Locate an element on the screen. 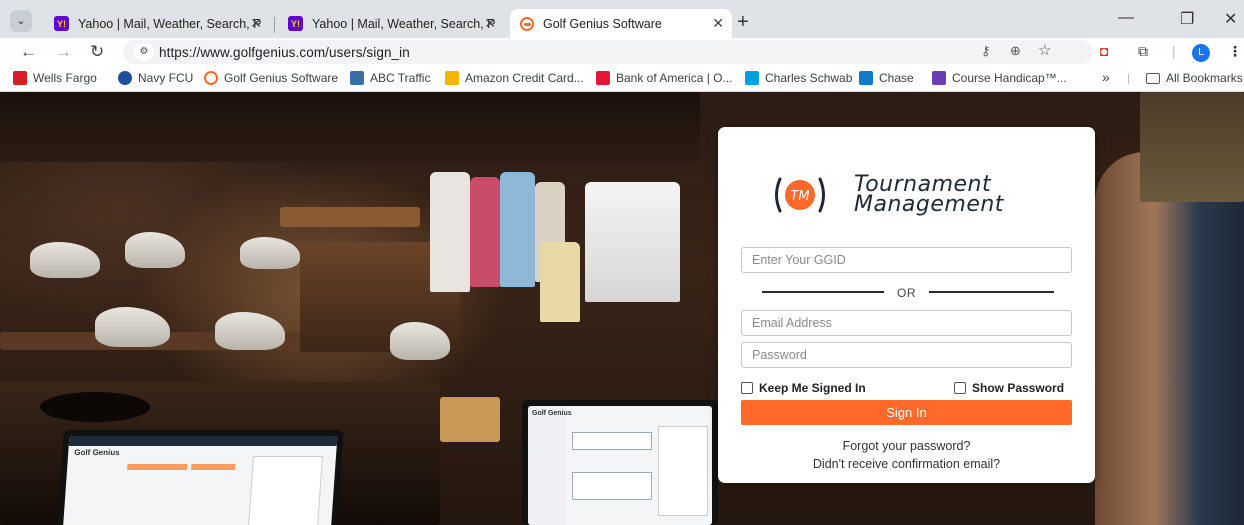 Image resolution: width=1244 pixels, height=525 pixels. bookmark-charles-schwab: Charles Schwab is located at coordinates (798, 78).